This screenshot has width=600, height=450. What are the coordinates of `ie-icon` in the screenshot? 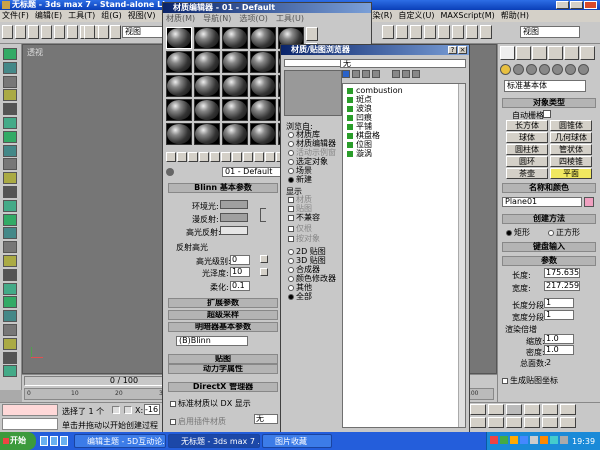 It's located at (44, 441).